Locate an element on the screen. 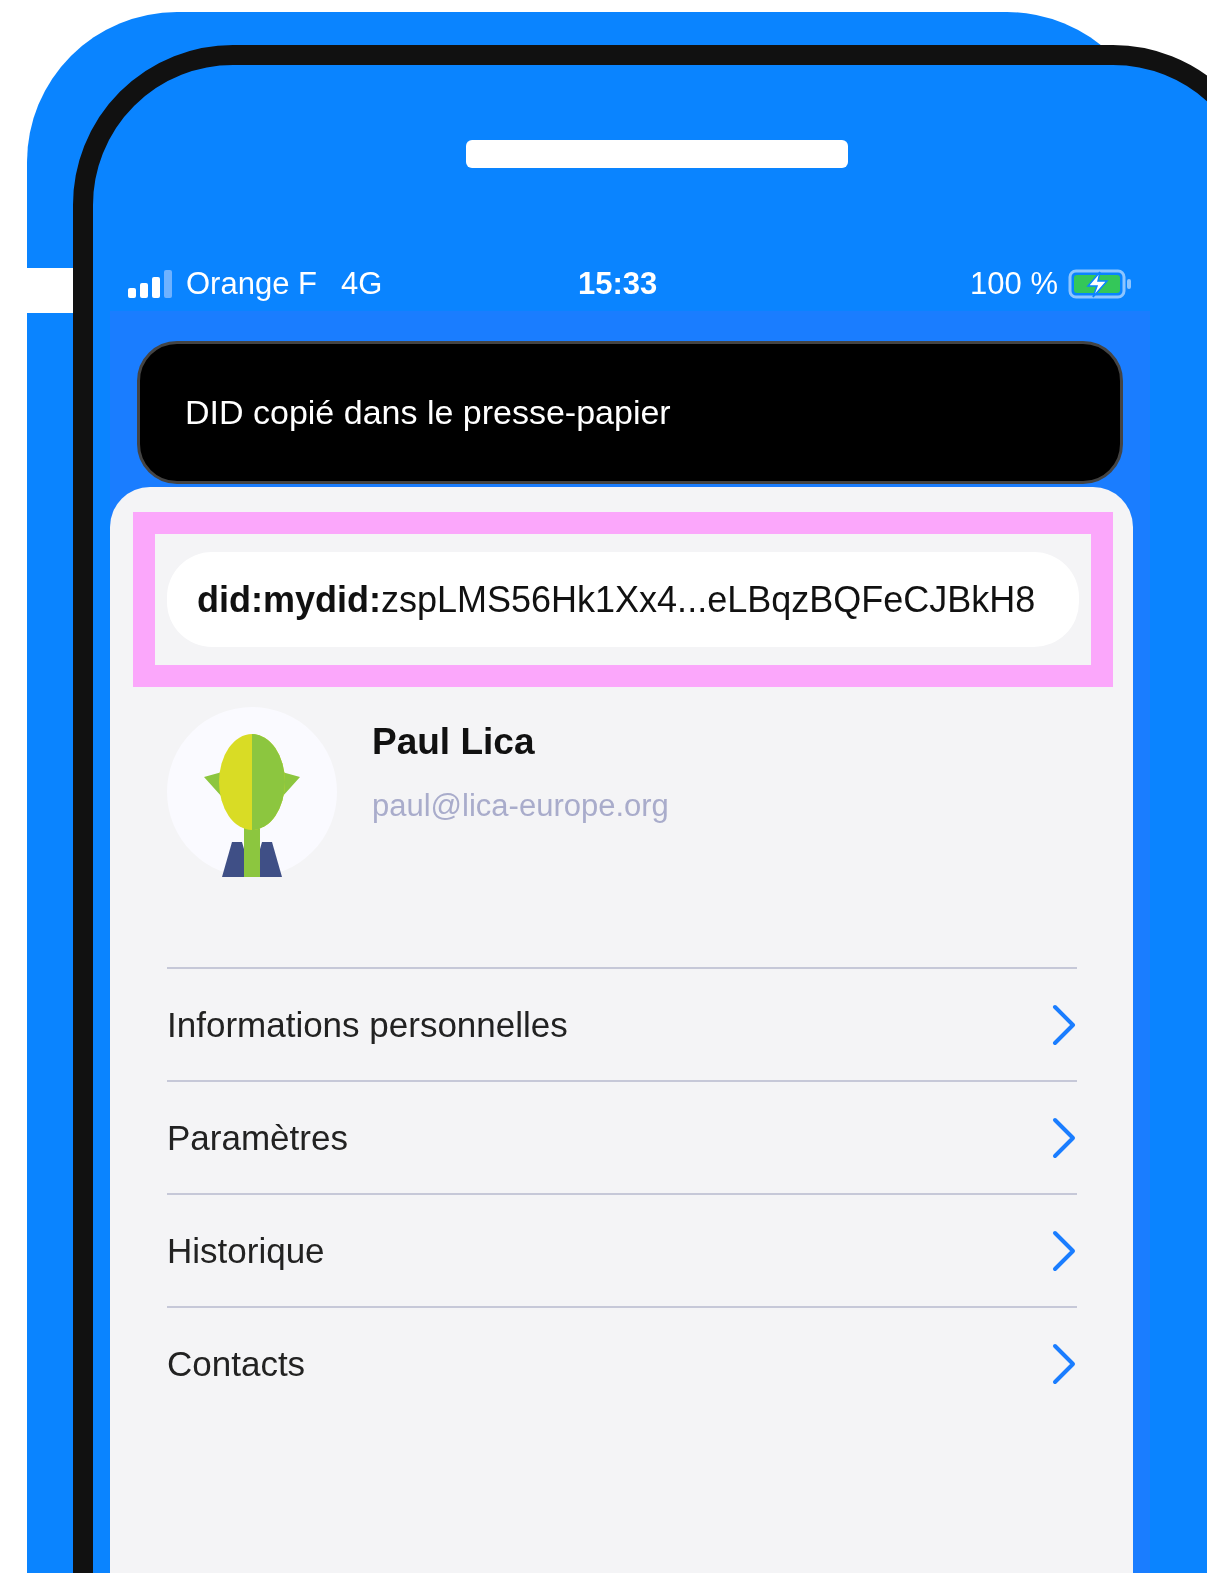 The image size is (1207, 1573). signal-icon is located at coordinates (150, 283).